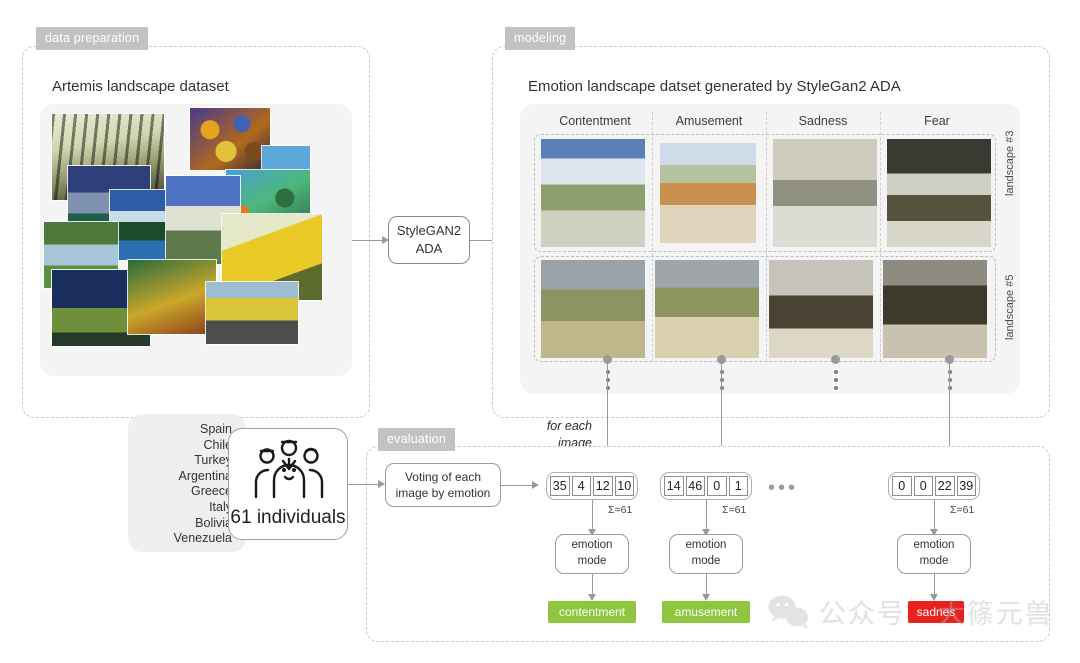  I want to click on vote-cell: 39, so click(966, 486).